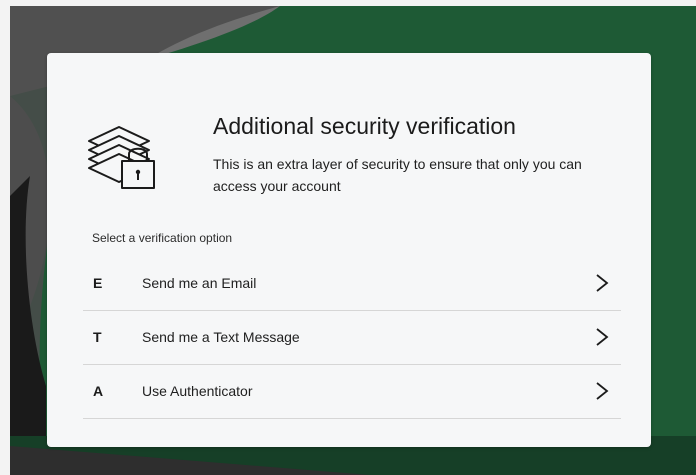 This screenshot has width=696, height=475. I want to click on option-authenticator: A Use Authenticator, so click(352, 392).